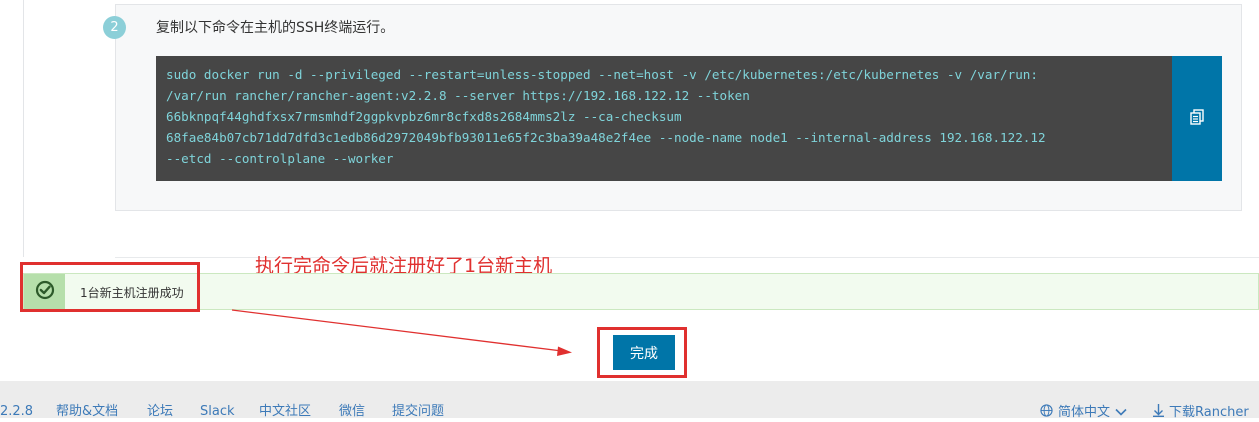 The height and width of the screenshot is (422, 1259). What do you see at coordinates (1209, 412) in the screenshot?
I see `download-label: 下载Rancher` at bounding box center [1209, 412].